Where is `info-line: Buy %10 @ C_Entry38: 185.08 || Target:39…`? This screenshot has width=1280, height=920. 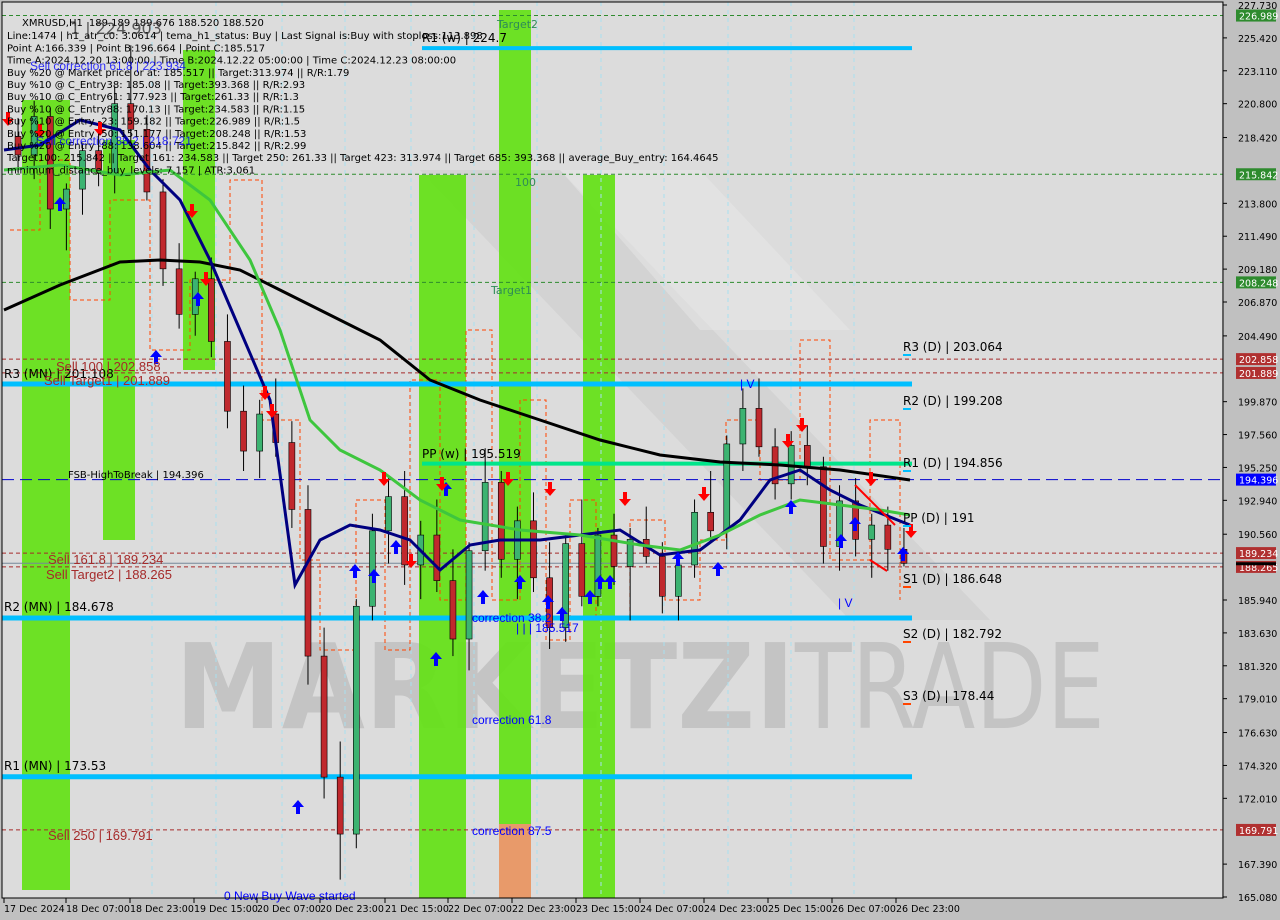
info-line: Buy %10 @ C_Entry38: 185.08 || Target:39… is located at coordinates (156, 85).